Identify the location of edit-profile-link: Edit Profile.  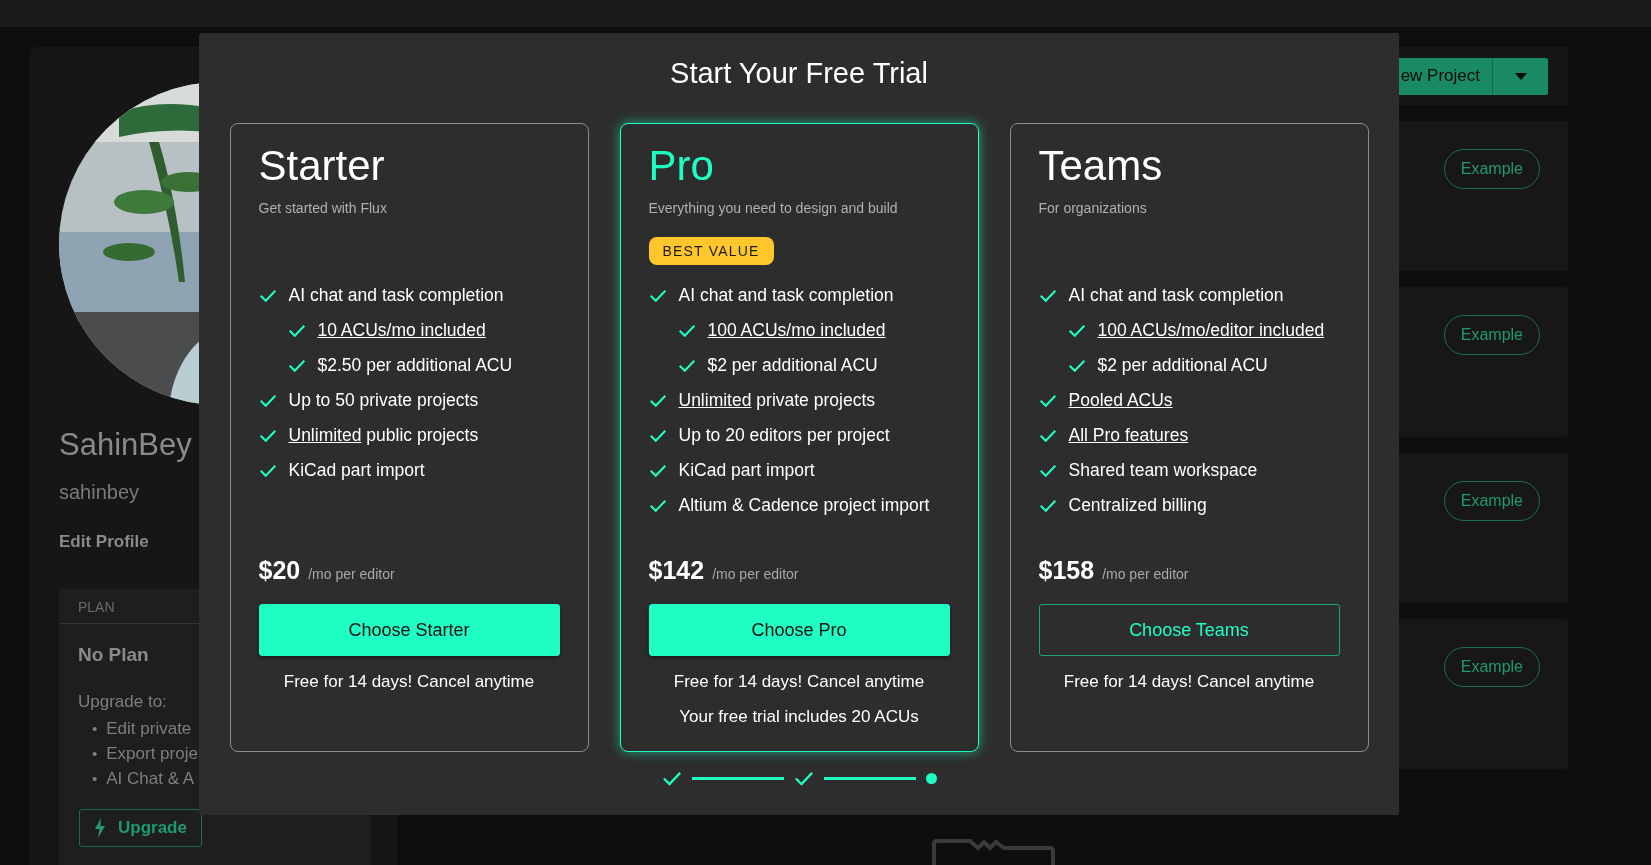
(104, 542).